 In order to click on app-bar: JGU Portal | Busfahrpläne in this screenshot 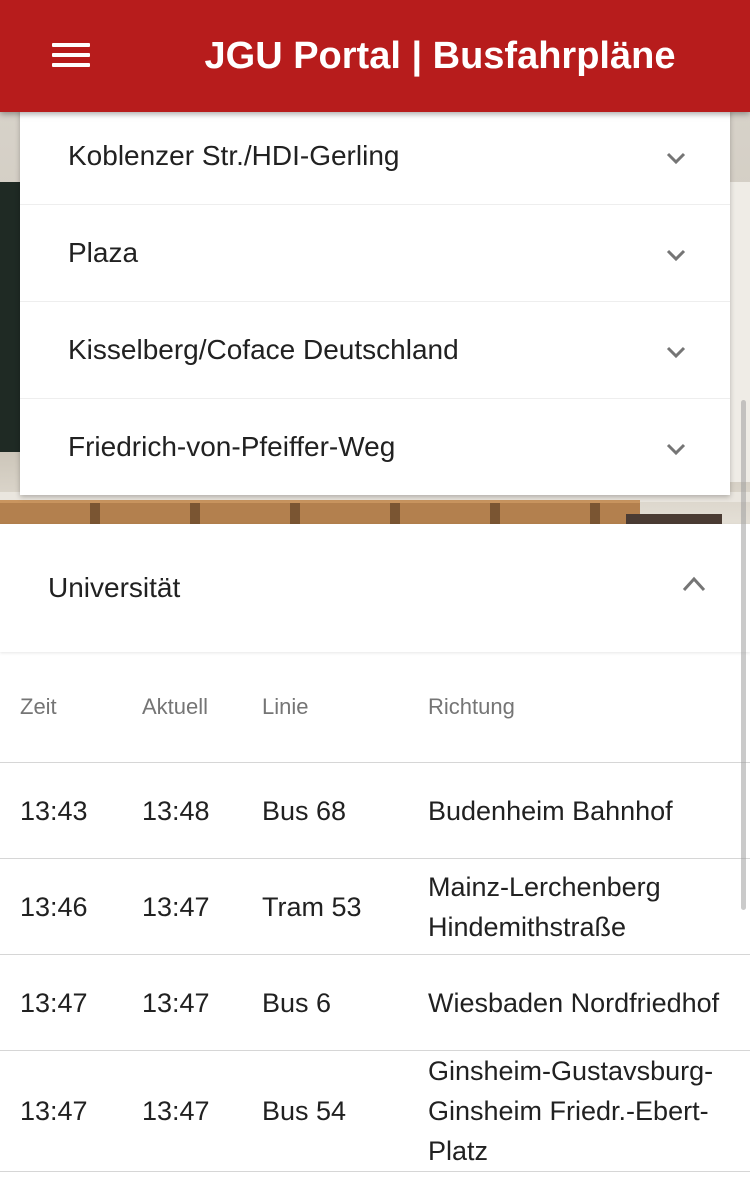, I will do `click(375, 56)`.